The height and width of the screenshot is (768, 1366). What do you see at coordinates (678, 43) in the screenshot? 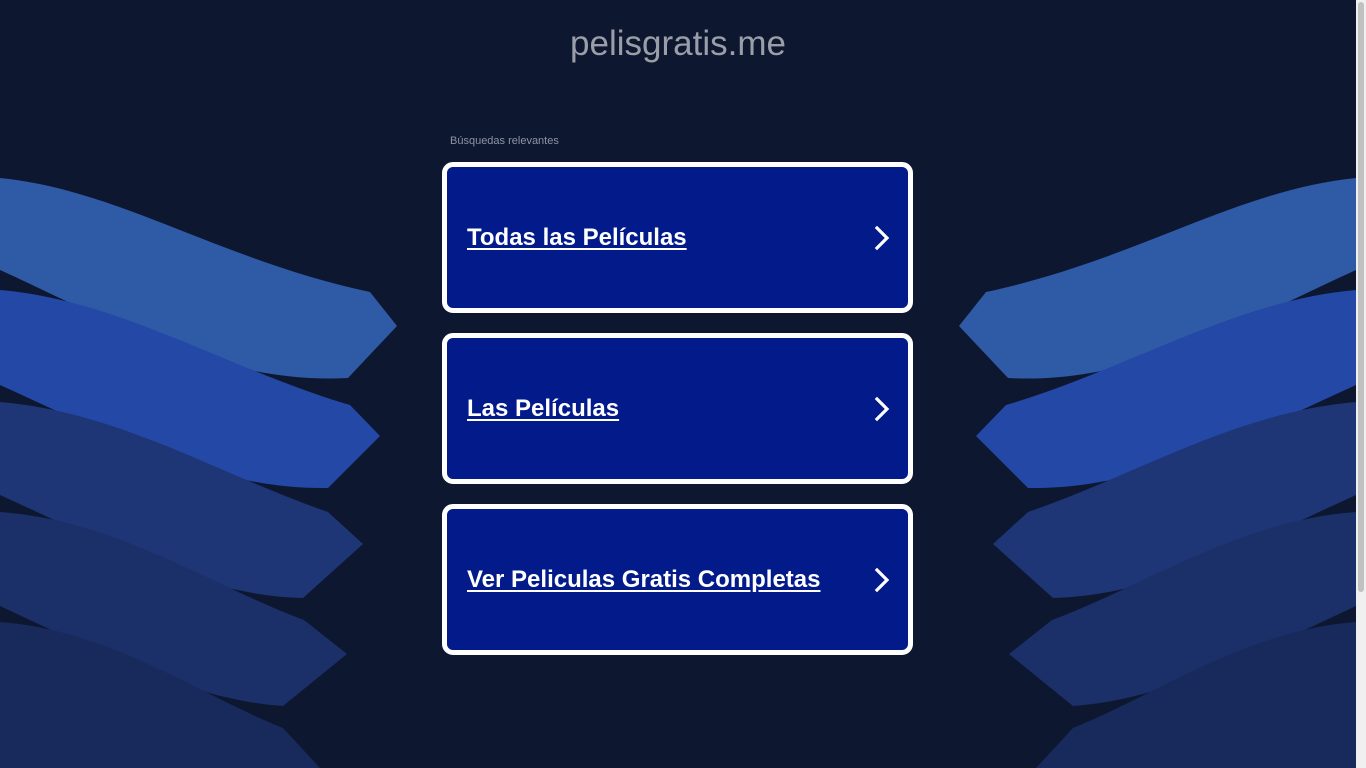
I see `site-title: pelisgratis.me` at bounding box center [678, 43].